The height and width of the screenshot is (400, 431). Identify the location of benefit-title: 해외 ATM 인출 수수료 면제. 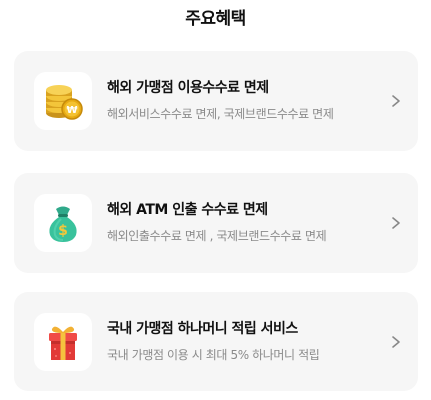
(187, 210).